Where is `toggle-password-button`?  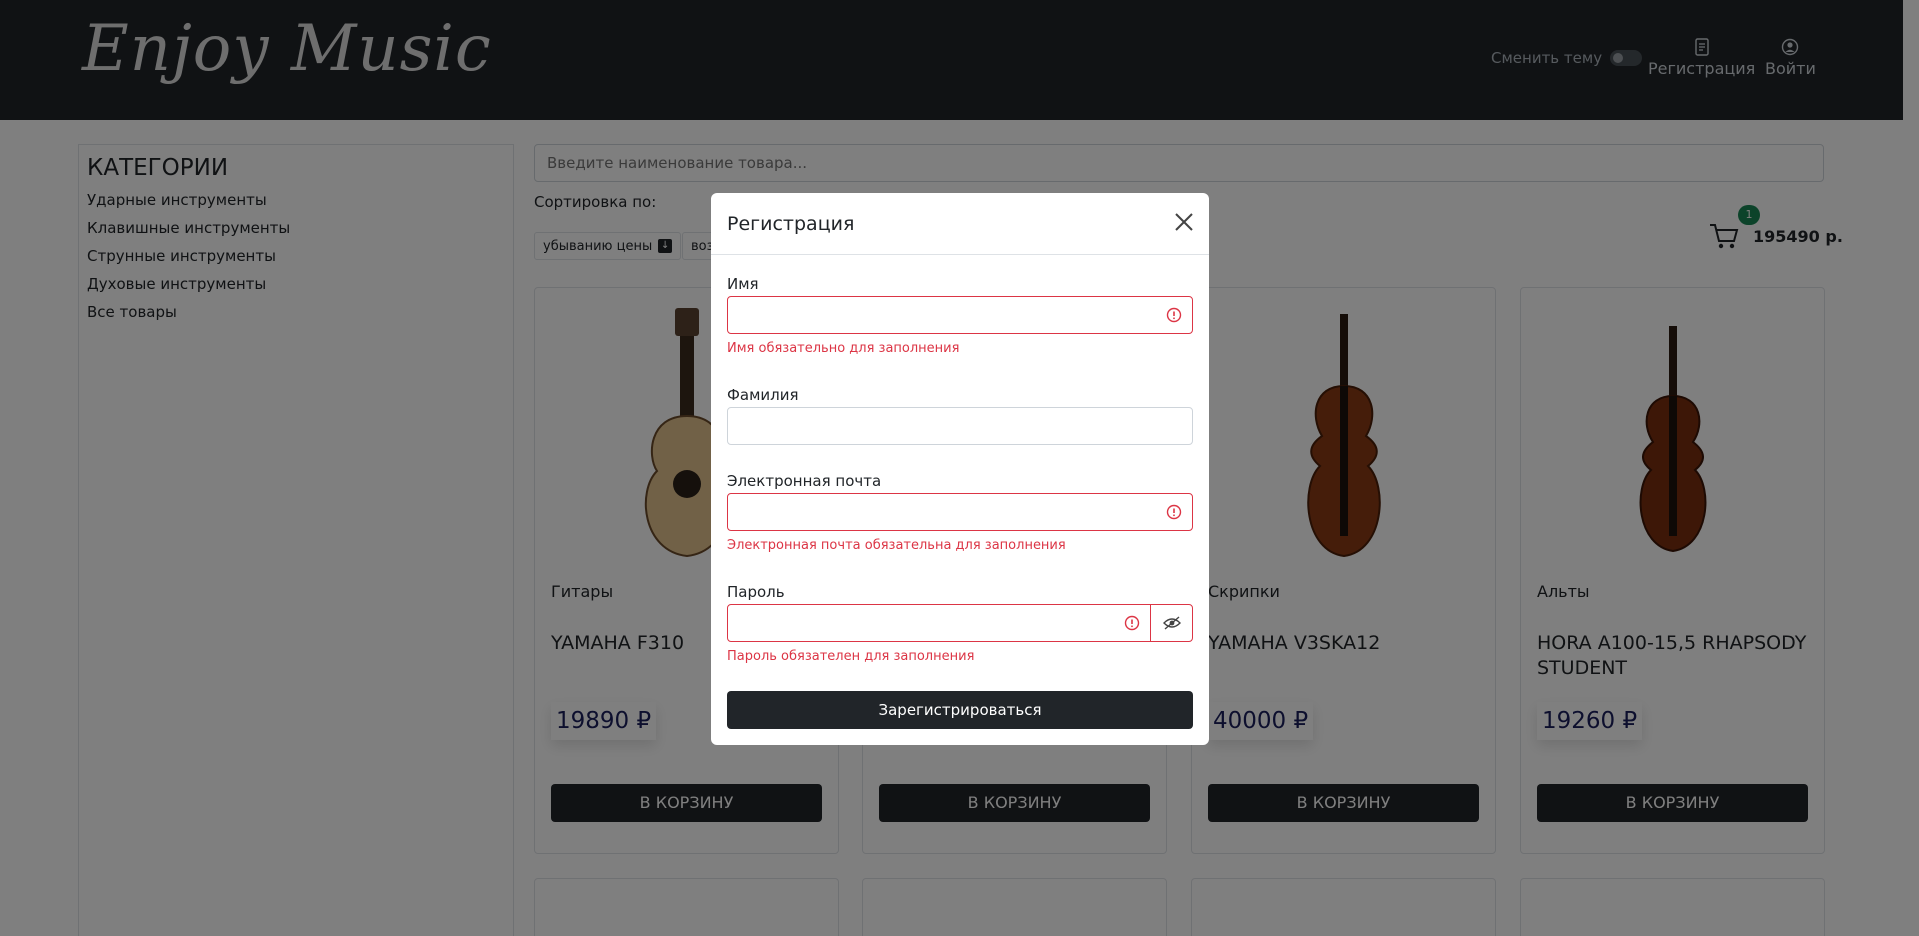
toggle-password-button is located at coordinates (1171, 623).